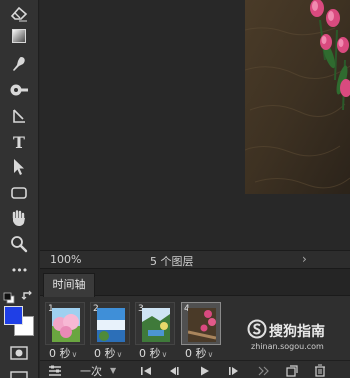 The width and height of the screenshot is (350, 378). What do you see at coordinates (19, 352) in the screenshot?
I see `quick-mask-icon` at bounding box center [19, 352].